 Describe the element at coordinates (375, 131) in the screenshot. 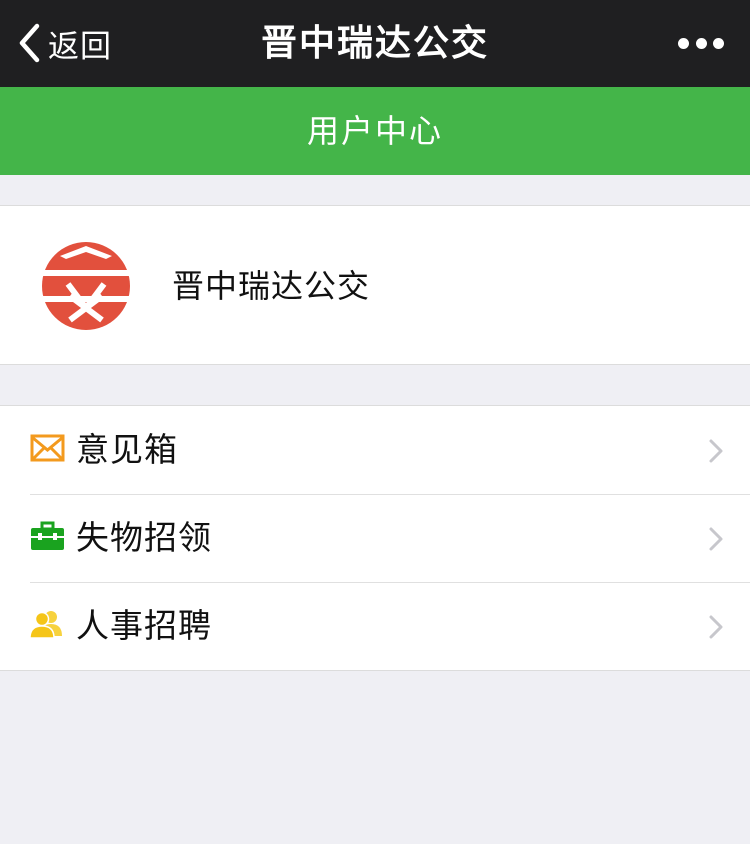

I see `section-header: 用户中心` at that location.